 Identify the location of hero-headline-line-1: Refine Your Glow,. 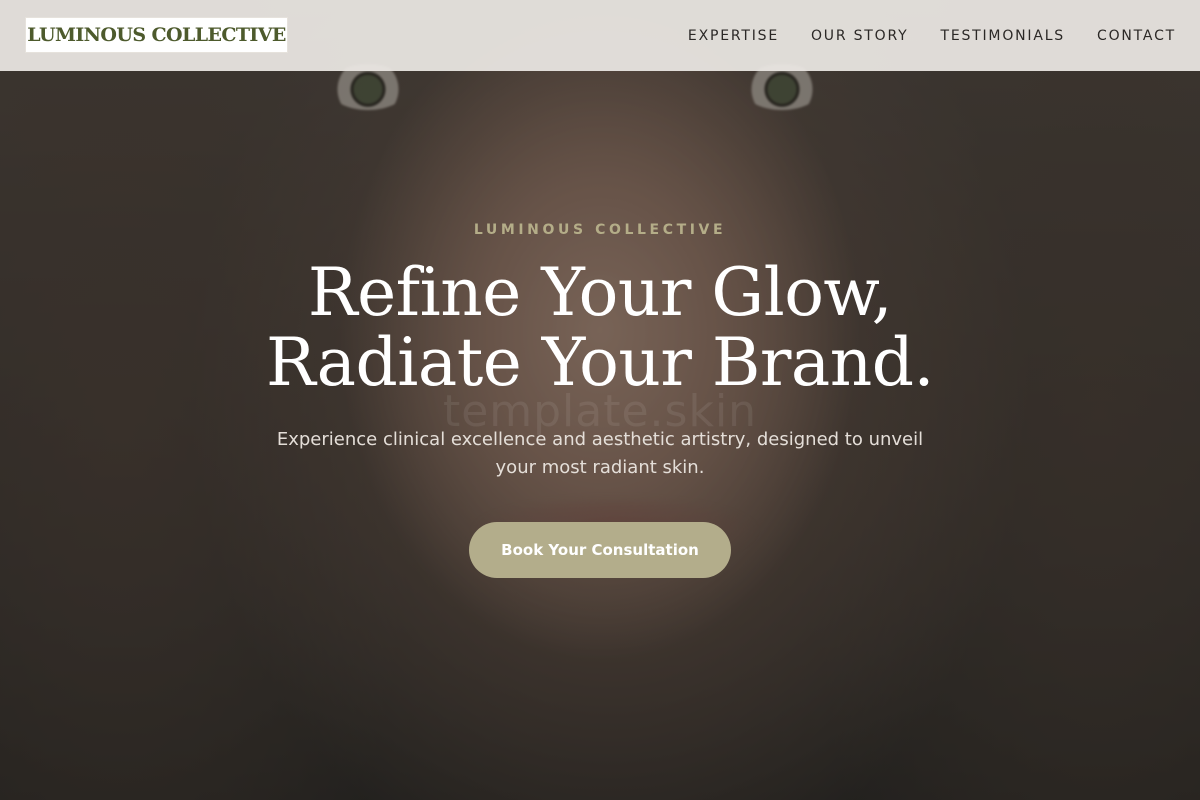
(600, 292).